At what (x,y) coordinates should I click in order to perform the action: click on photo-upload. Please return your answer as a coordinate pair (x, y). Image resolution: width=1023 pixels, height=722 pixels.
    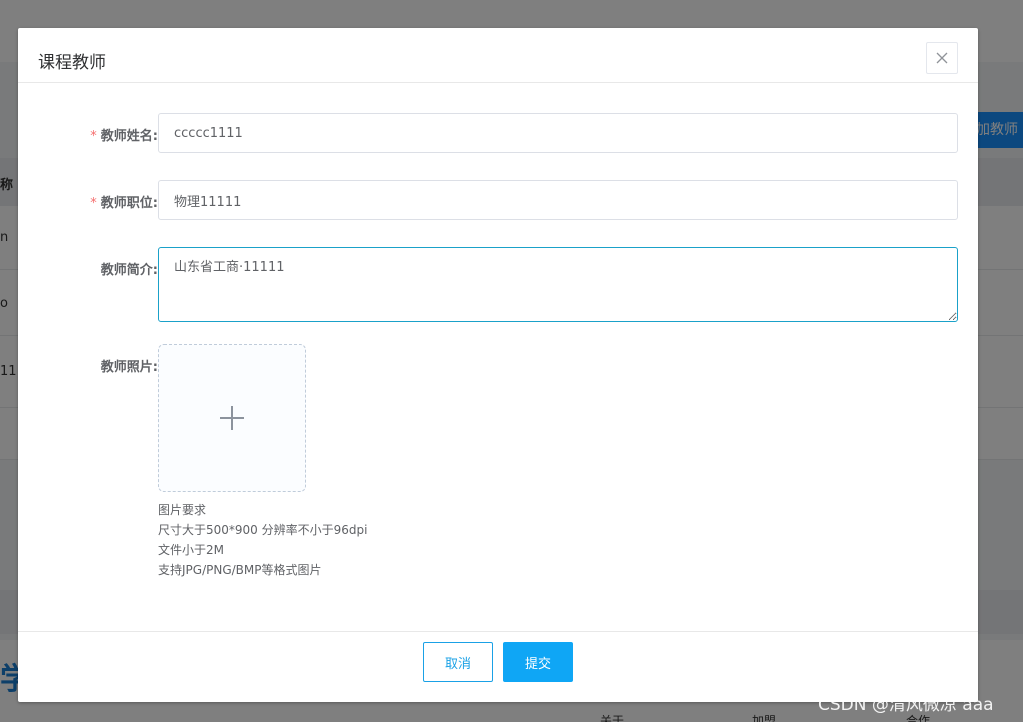
    Looking at the image, I should click on (232, 418).